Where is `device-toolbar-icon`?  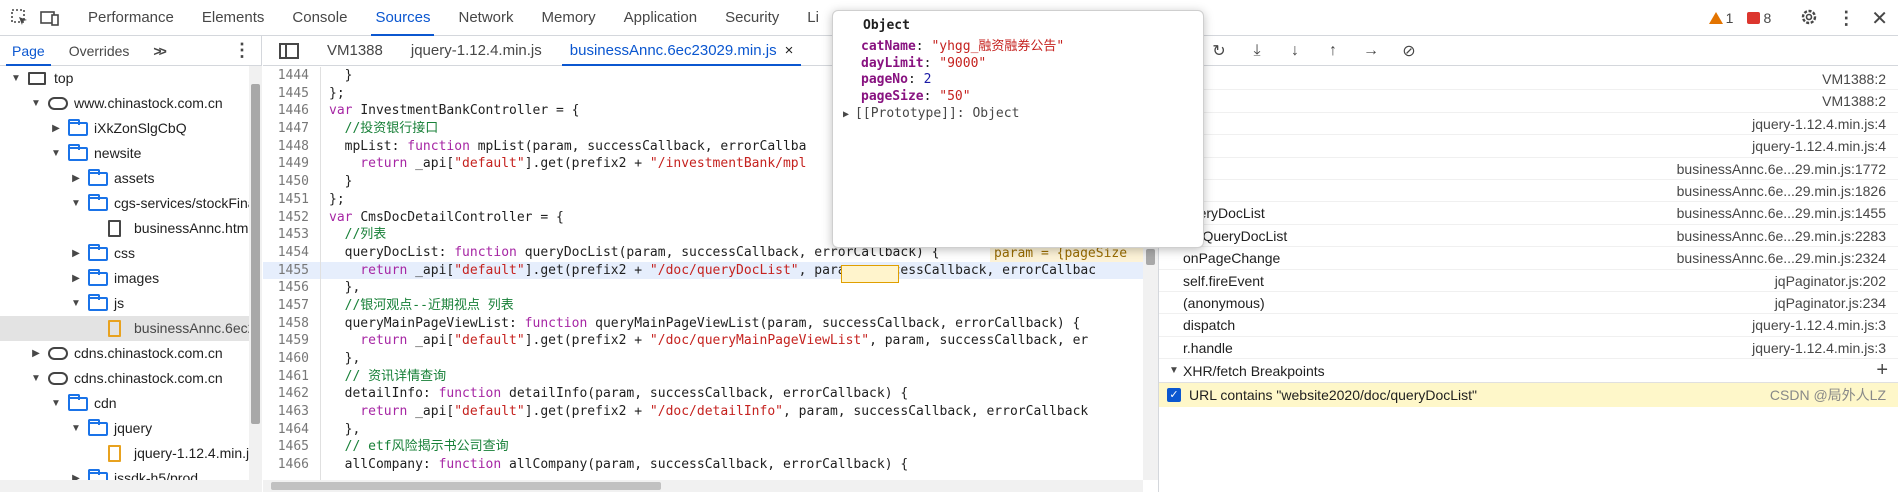
device-toolbar-icon is located at coordinates (50, 18).